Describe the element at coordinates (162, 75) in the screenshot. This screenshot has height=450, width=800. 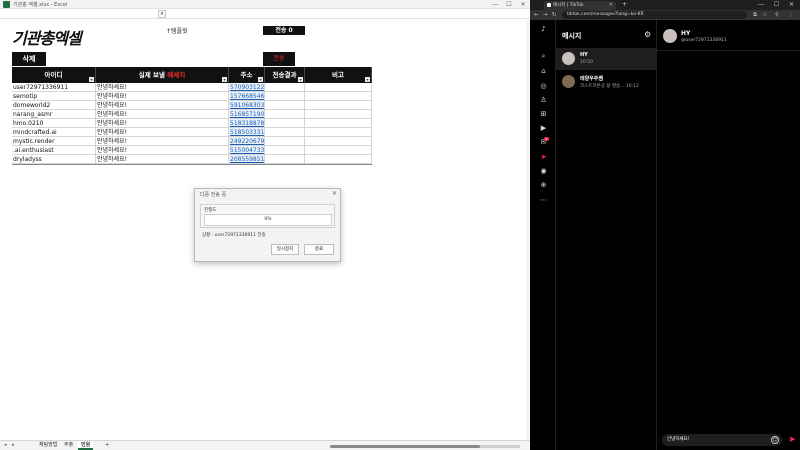
I see `column-header-message: 실제 보낼 메세지 ▾` at that location.